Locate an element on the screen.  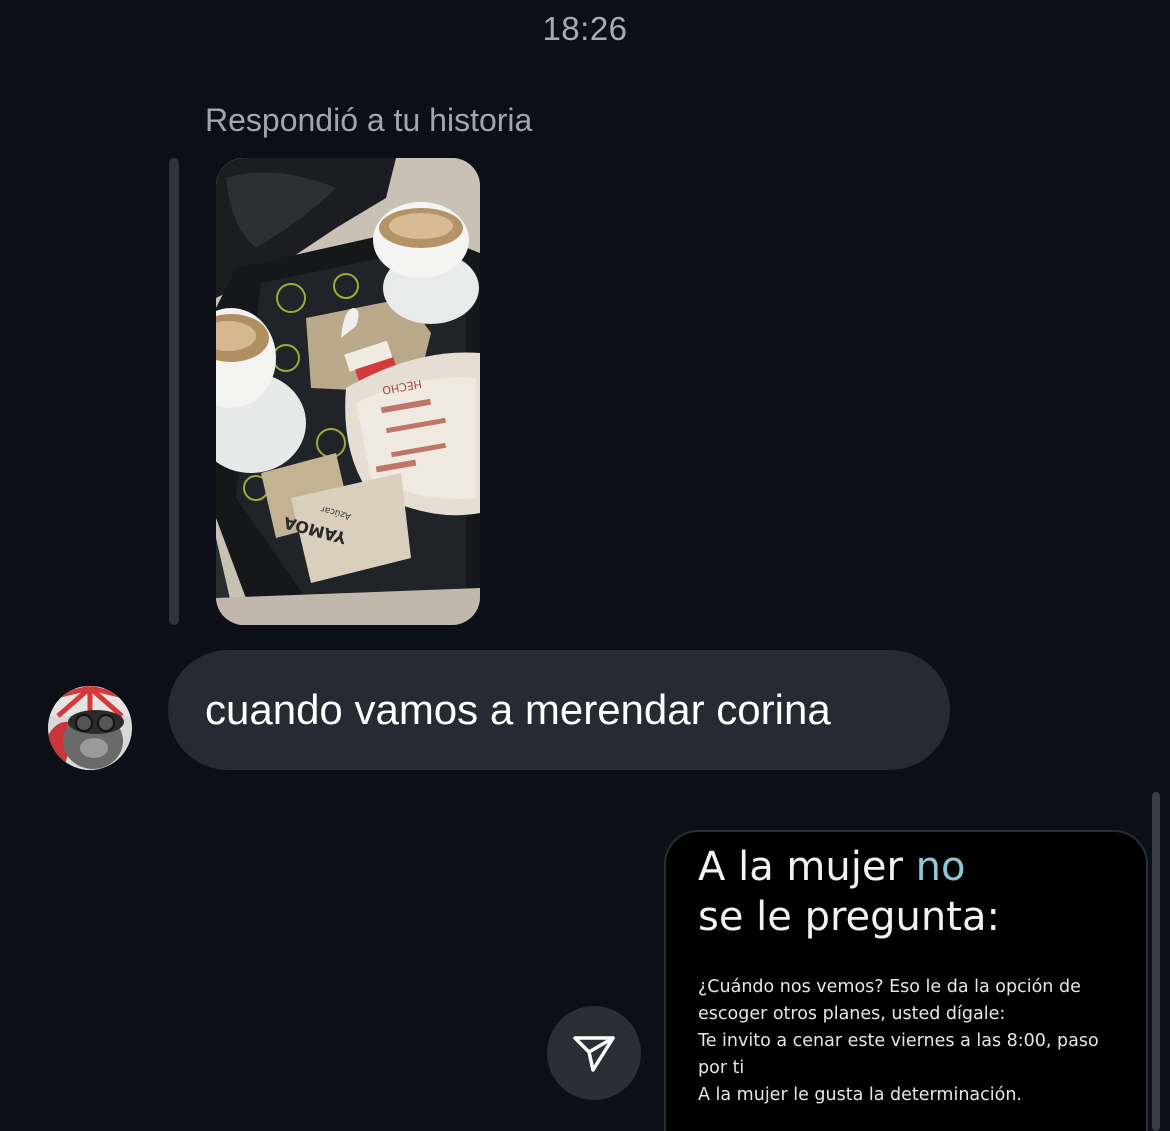
scrollbar is located at coordinates (1156, 961).